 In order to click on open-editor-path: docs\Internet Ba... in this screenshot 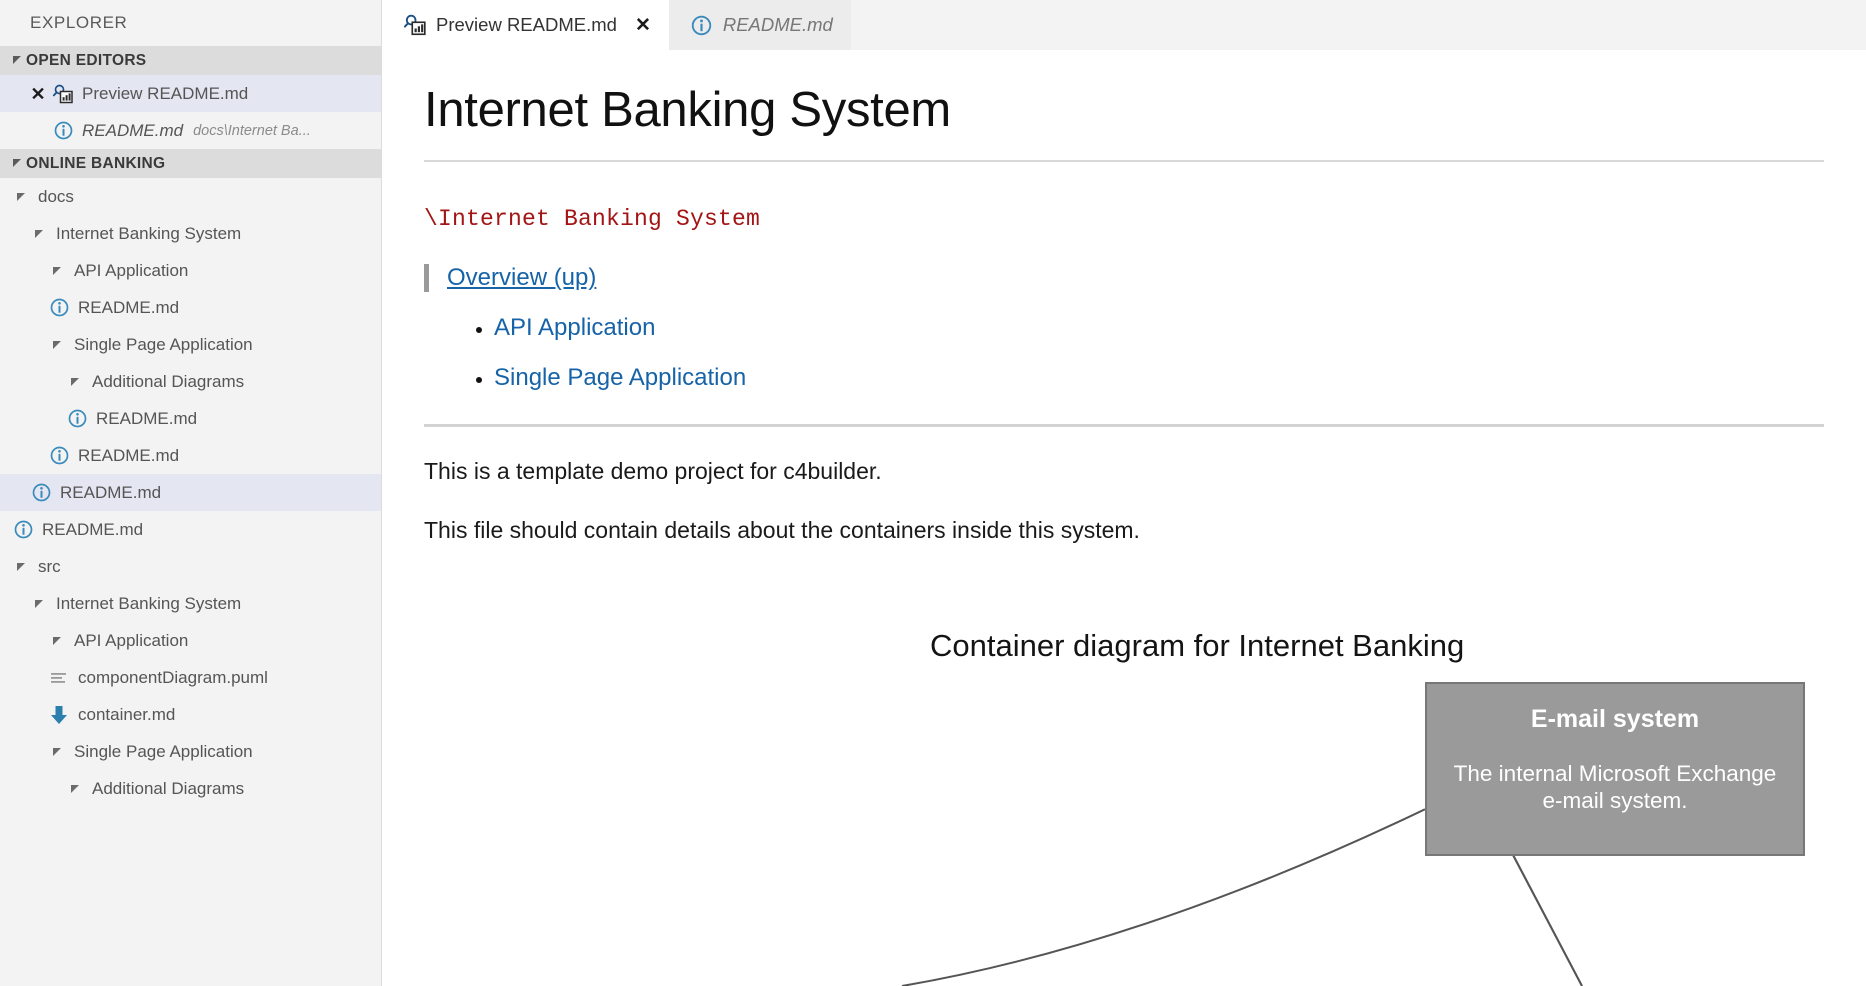, I will do `click(252, 130)`.